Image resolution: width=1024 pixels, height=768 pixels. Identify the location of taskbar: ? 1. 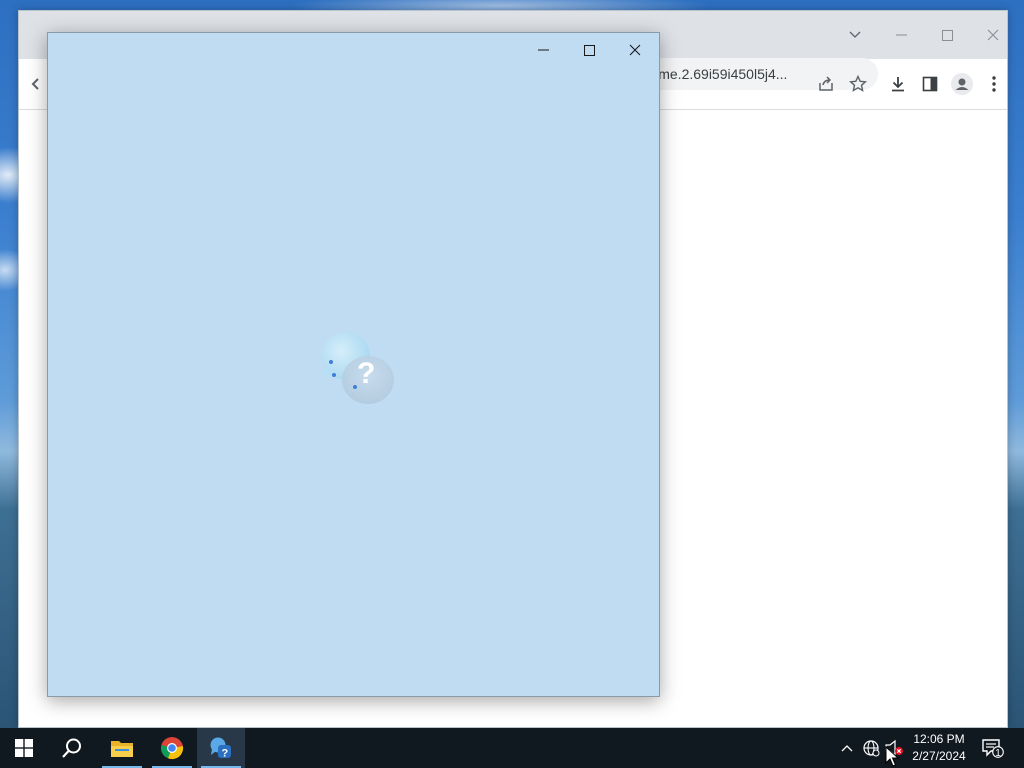
(512, 748).